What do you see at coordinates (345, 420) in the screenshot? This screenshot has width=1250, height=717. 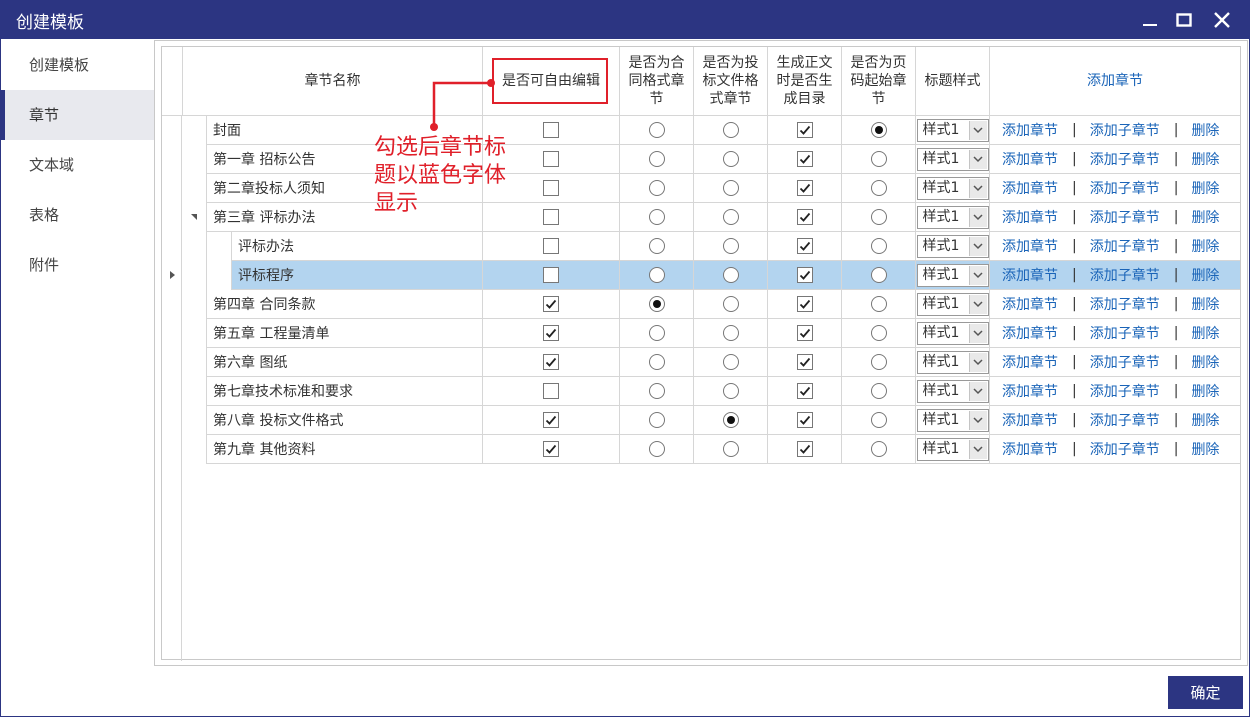 I see `chapter-name-cell: 第八章 投标文件格式` at bounding box center [345, 420].